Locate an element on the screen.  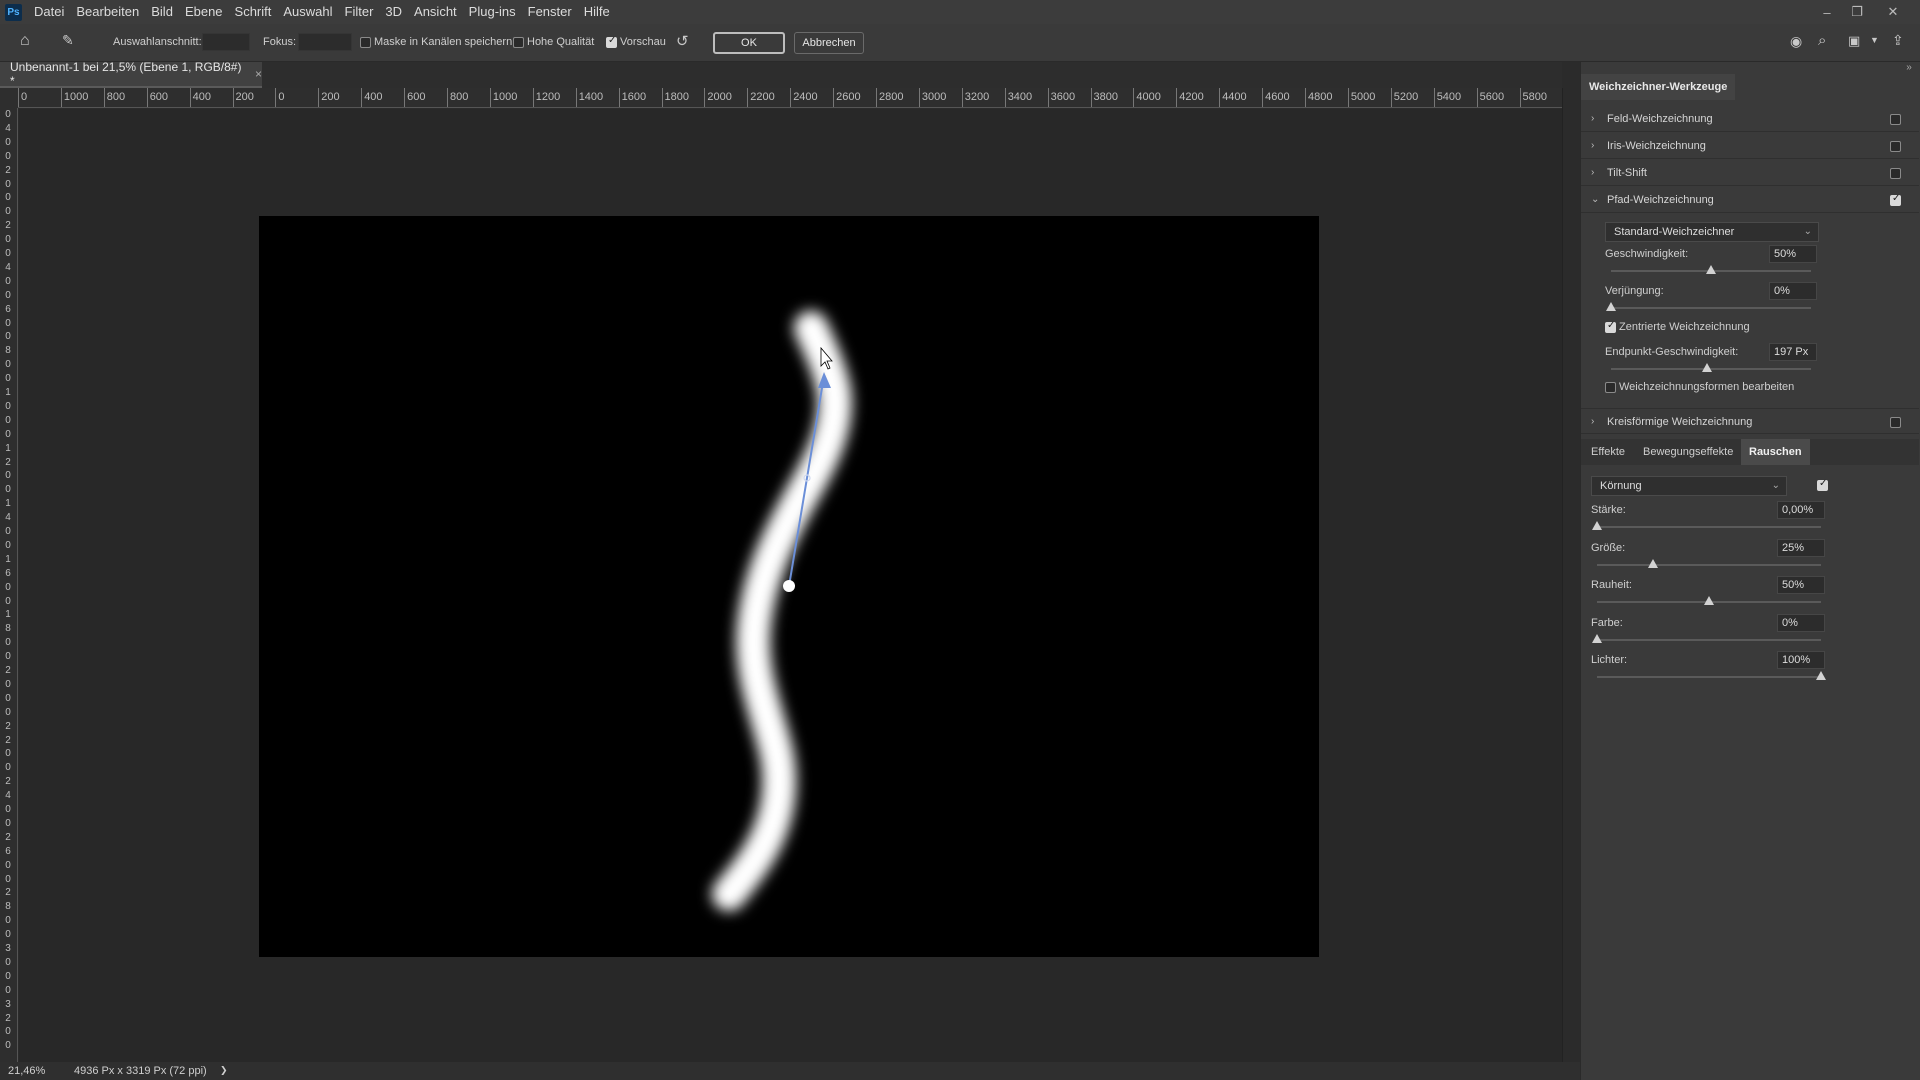
ruler-h-label: 400 is located at coordinates (373, 97).